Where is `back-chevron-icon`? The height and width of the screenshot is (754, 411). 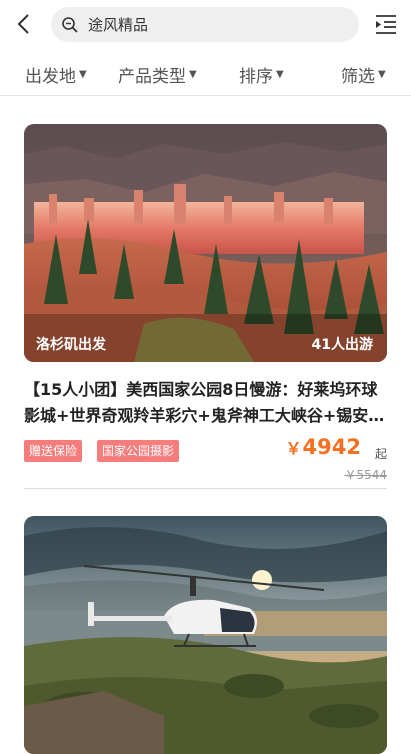
back-chevron-icon is located at coordinates (25, 24).